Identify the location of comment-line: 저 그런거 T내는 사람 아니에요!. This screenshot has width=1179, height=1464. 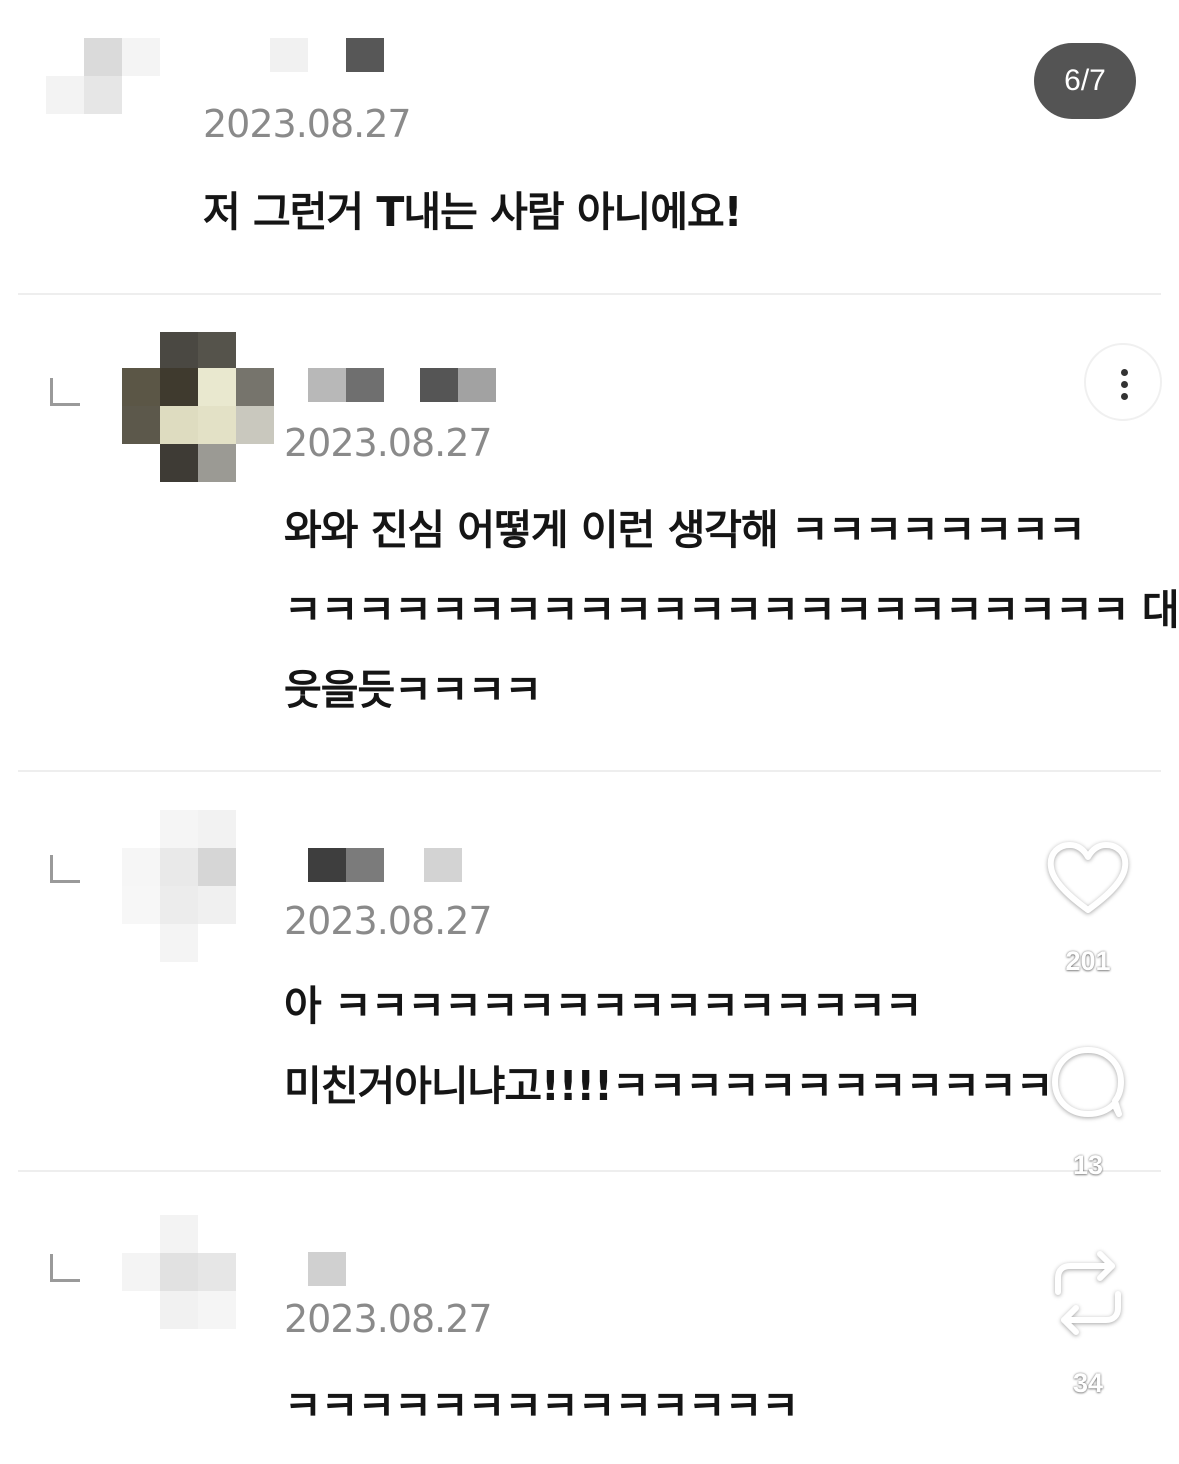
(472, 212).